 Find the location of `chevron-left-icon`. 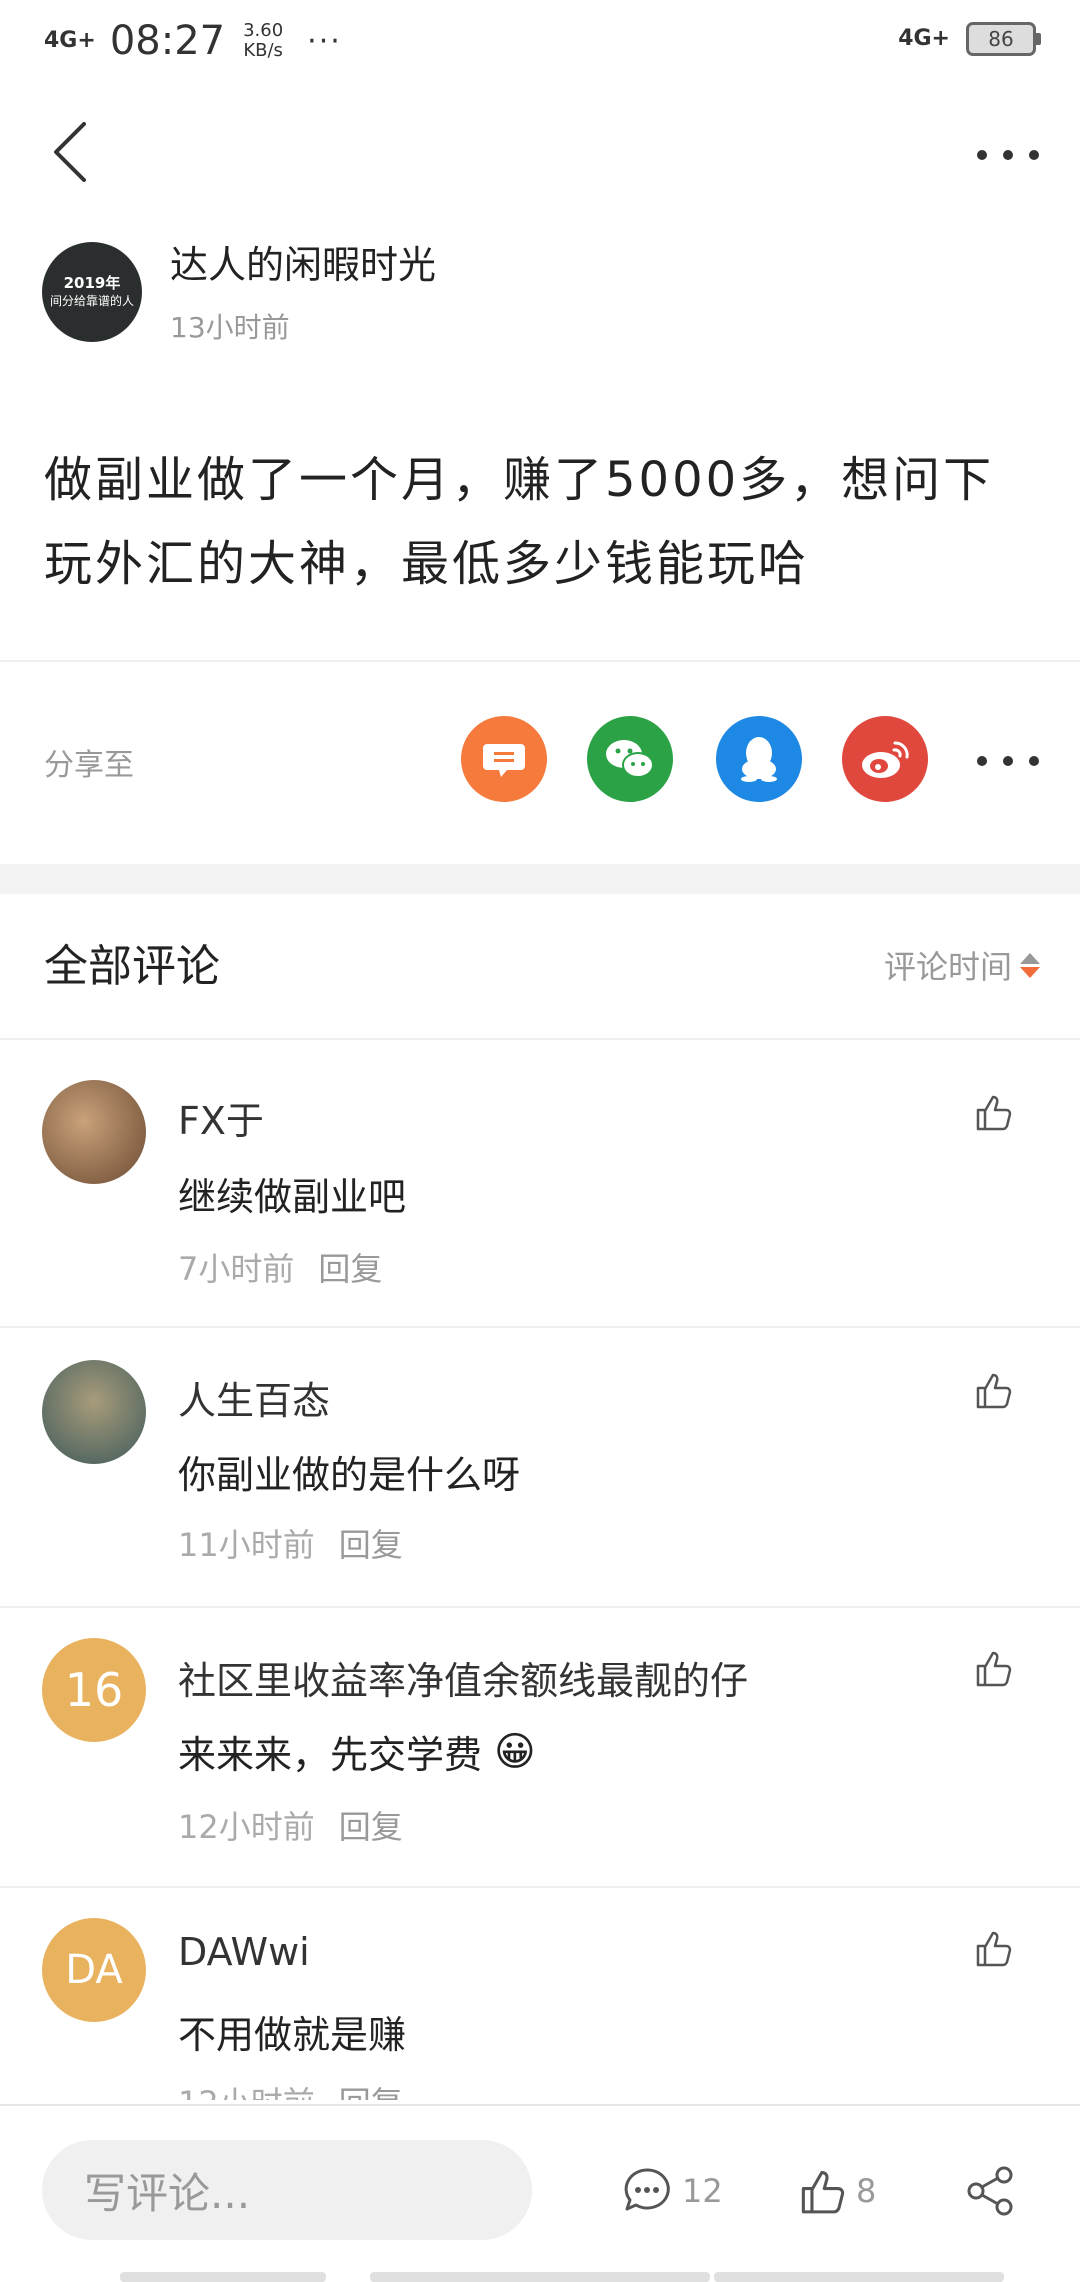

chevron-left-icon is located at coordinates (70, 152).